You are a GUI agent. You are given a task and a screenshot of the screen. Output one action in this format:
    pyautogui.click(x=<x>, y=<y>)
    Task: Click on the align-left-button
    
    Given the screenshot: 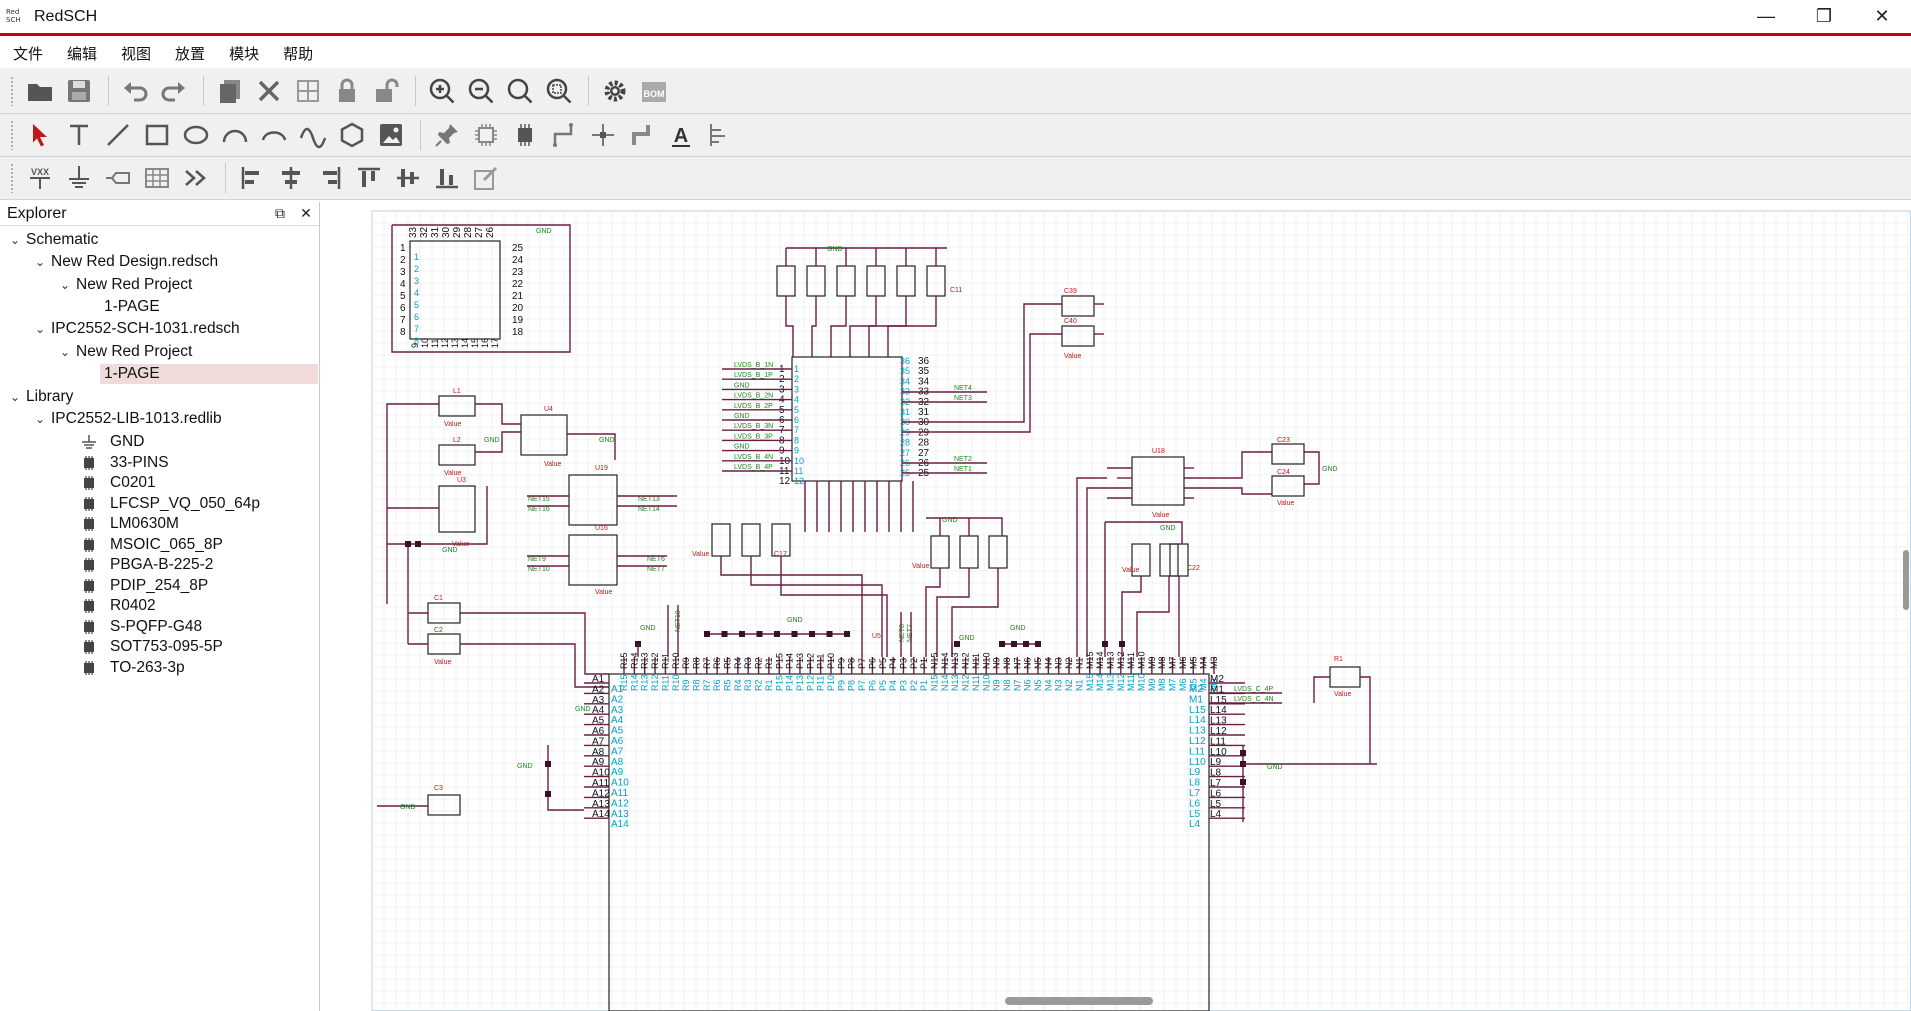 What is the action you would take?
    pyautogui.click(x=252, y=178)
    